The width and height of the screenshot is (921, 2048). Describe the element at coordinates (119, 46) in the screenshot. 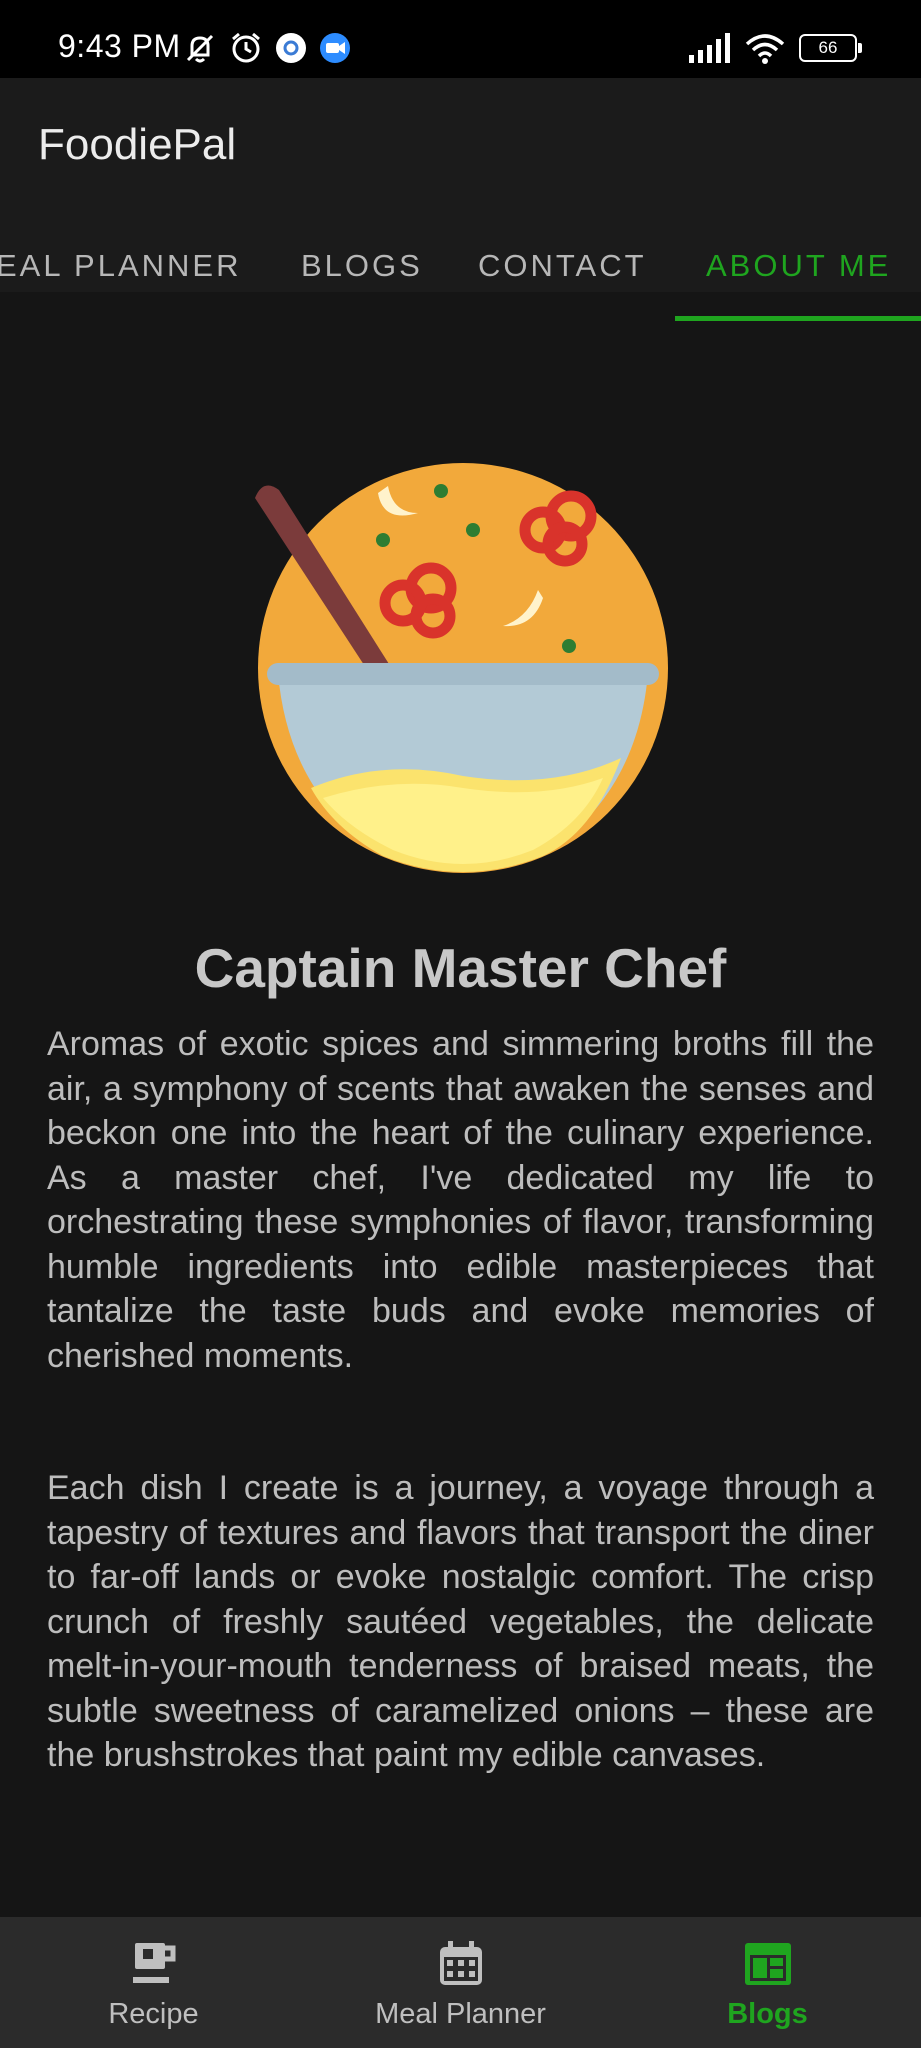

I see `status-time: 9:43 PM` at that location.